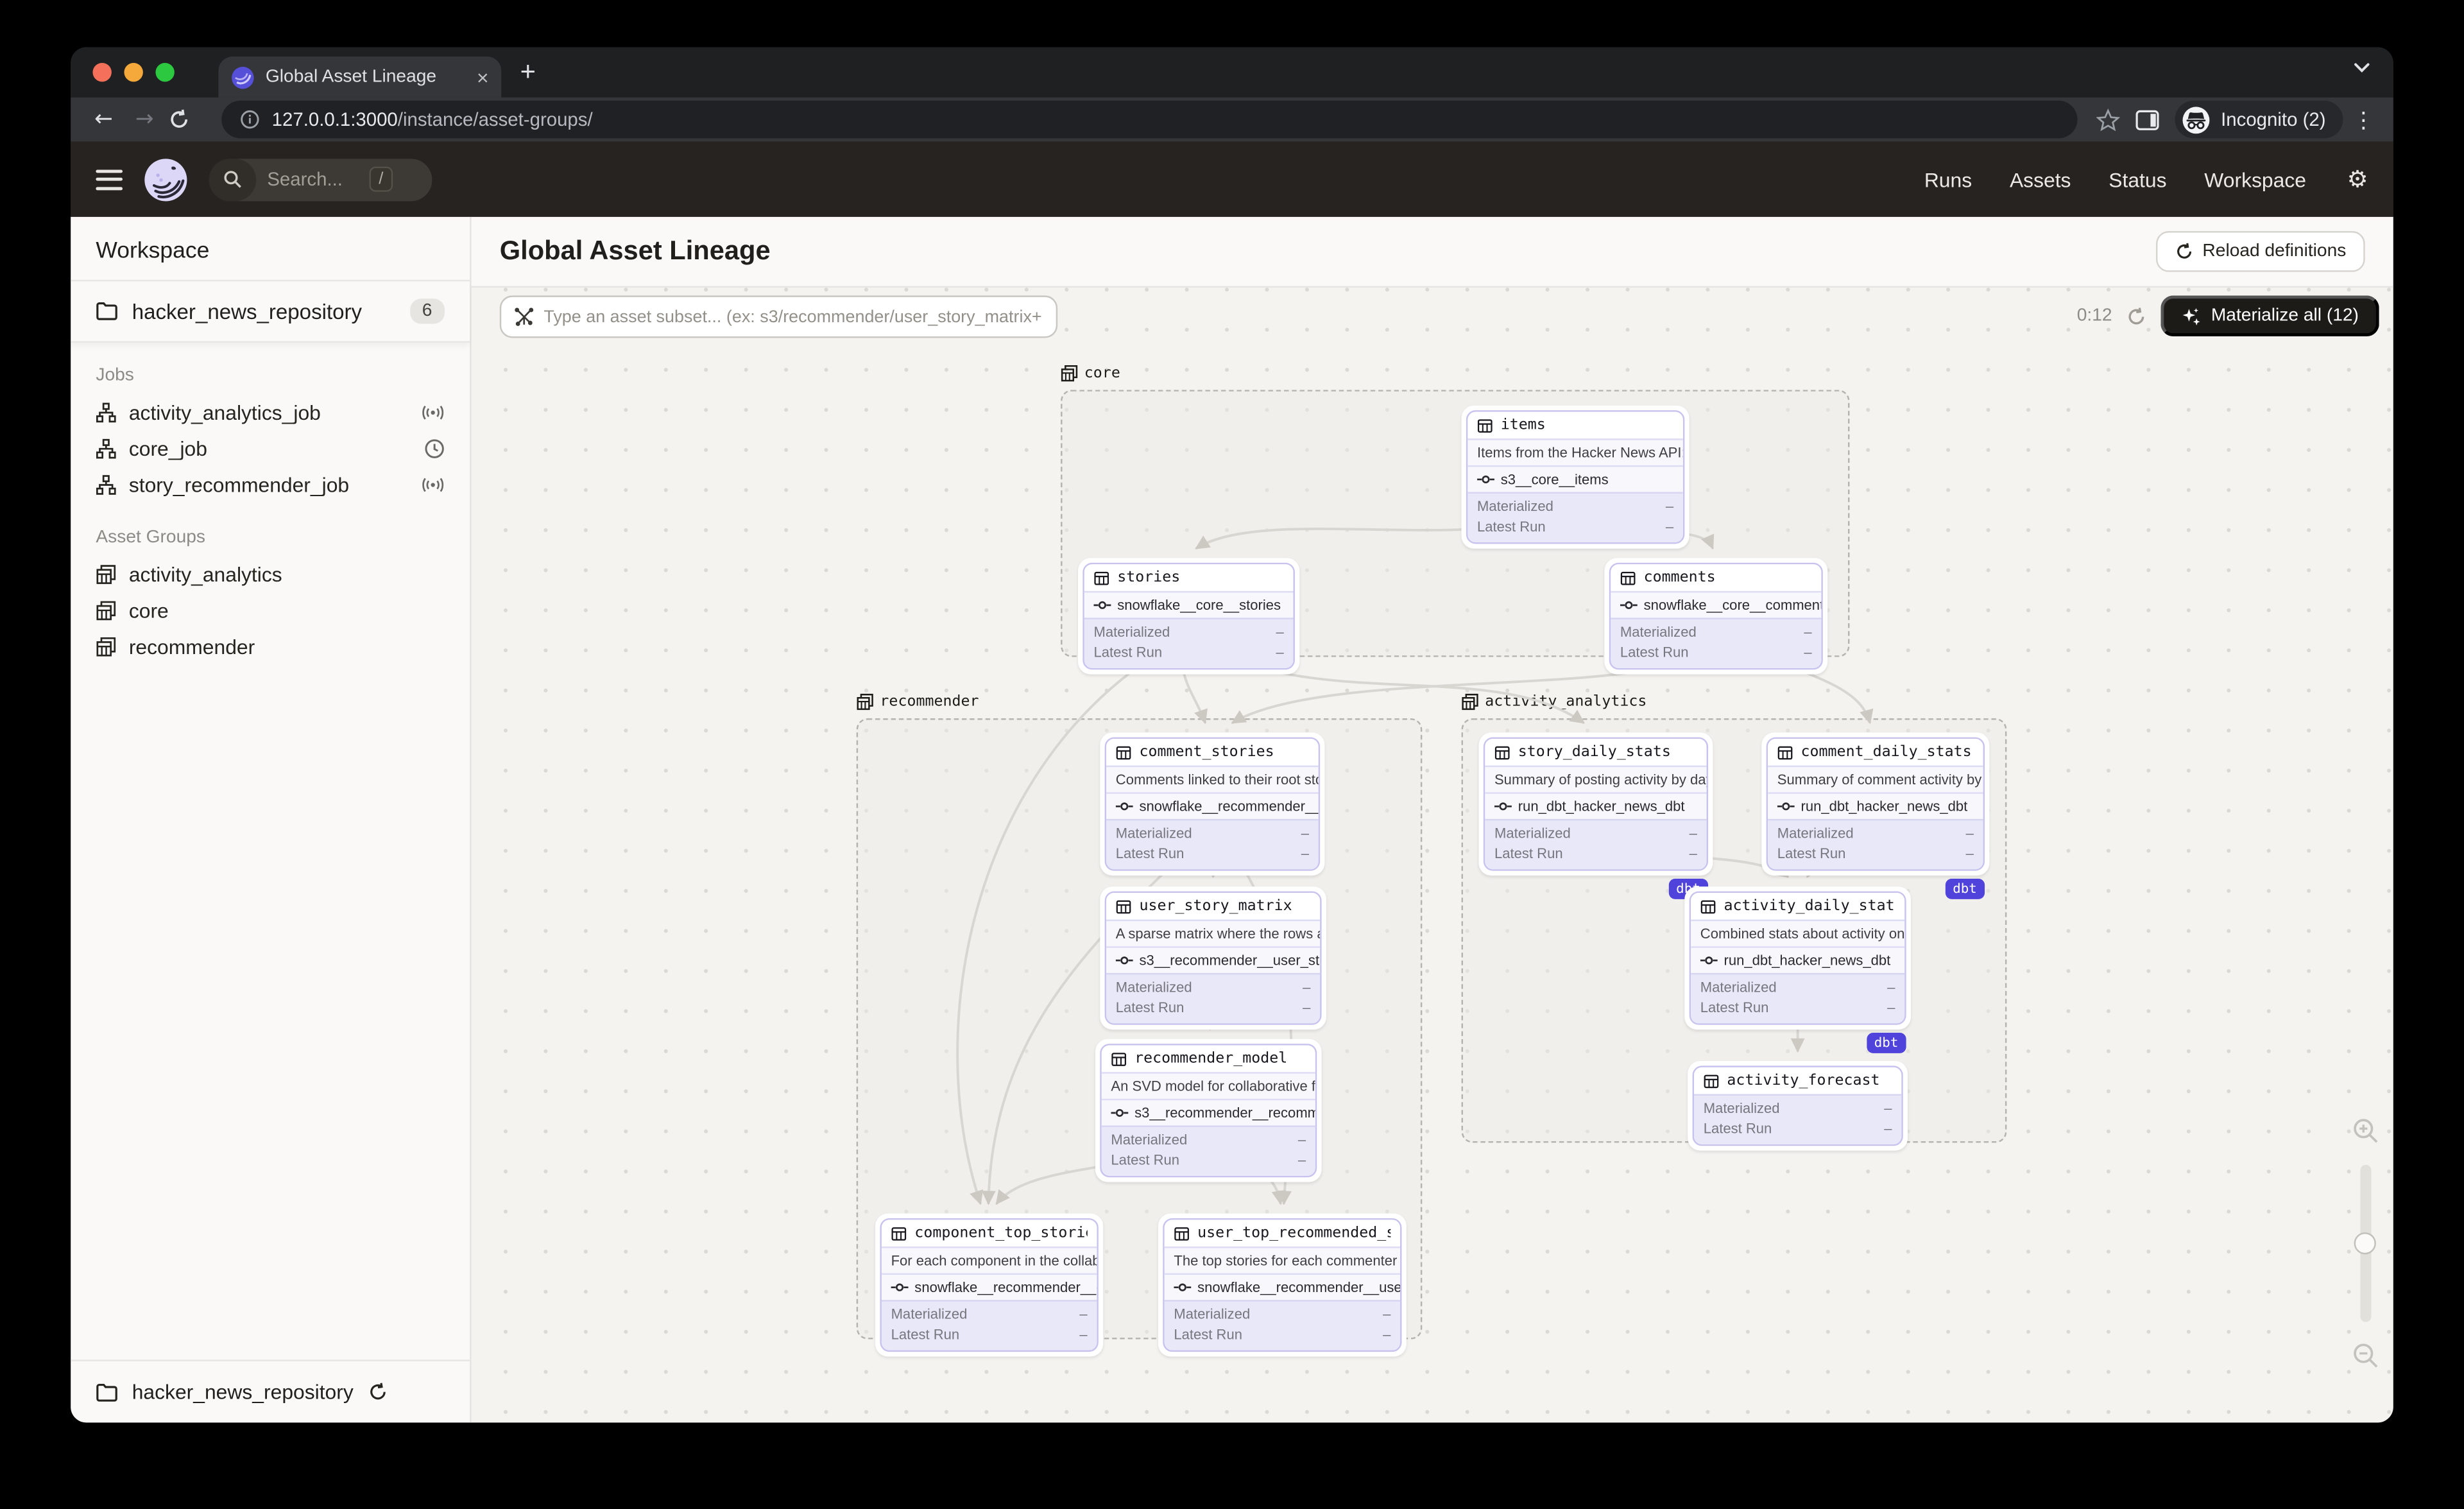 This screenshot has height=1509, width=2464. What do you see at coordinates (1965, 888) in the screenshot?
I see `dbt-kind-badge: dbt` at bounding box center [1965, 888].